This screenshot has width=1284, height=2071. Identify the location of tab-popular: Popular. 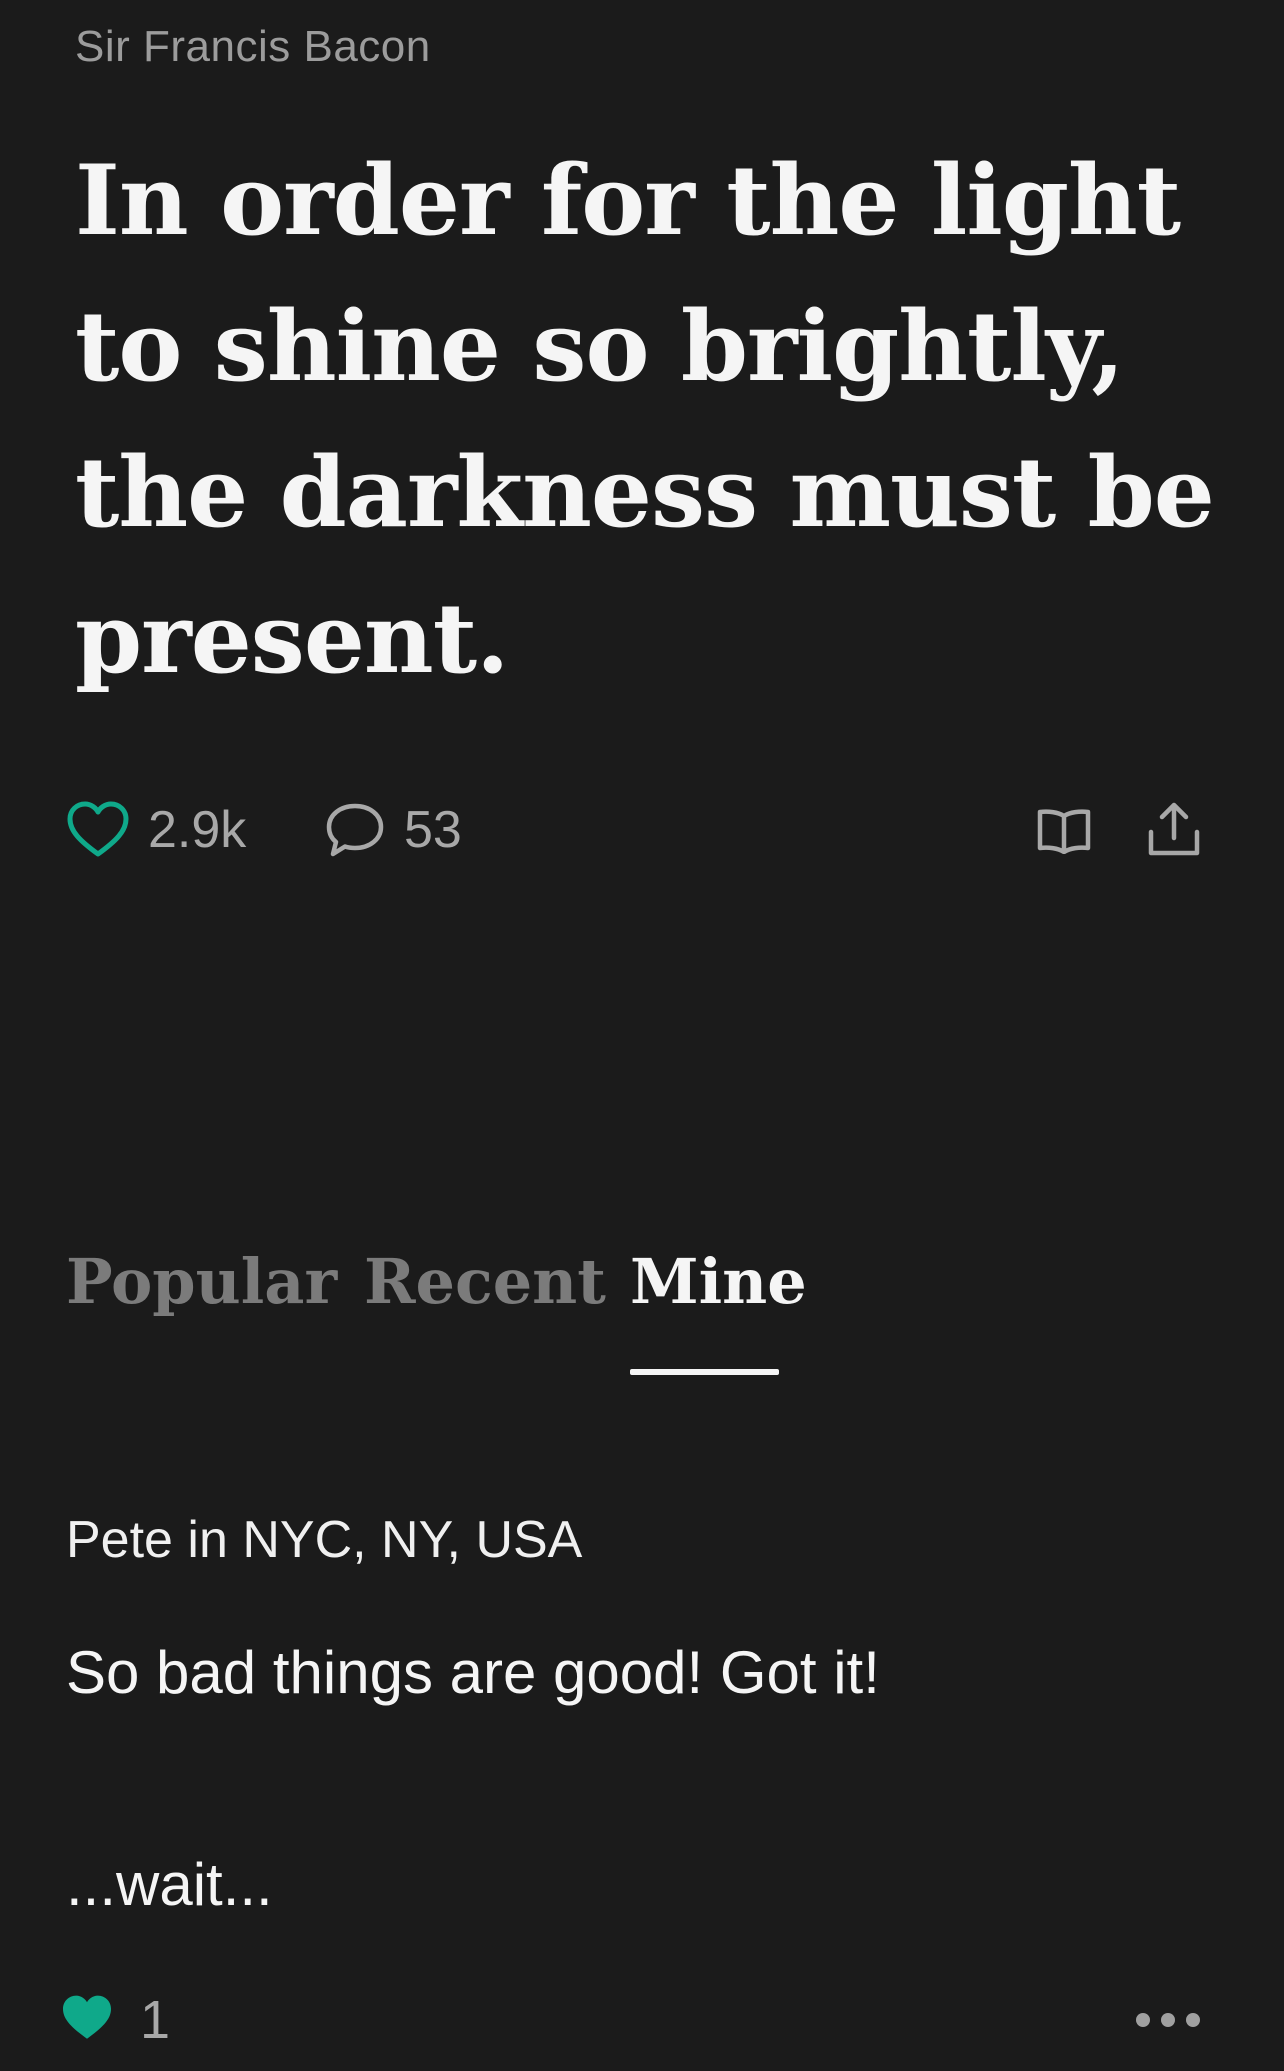
(201, 1281).